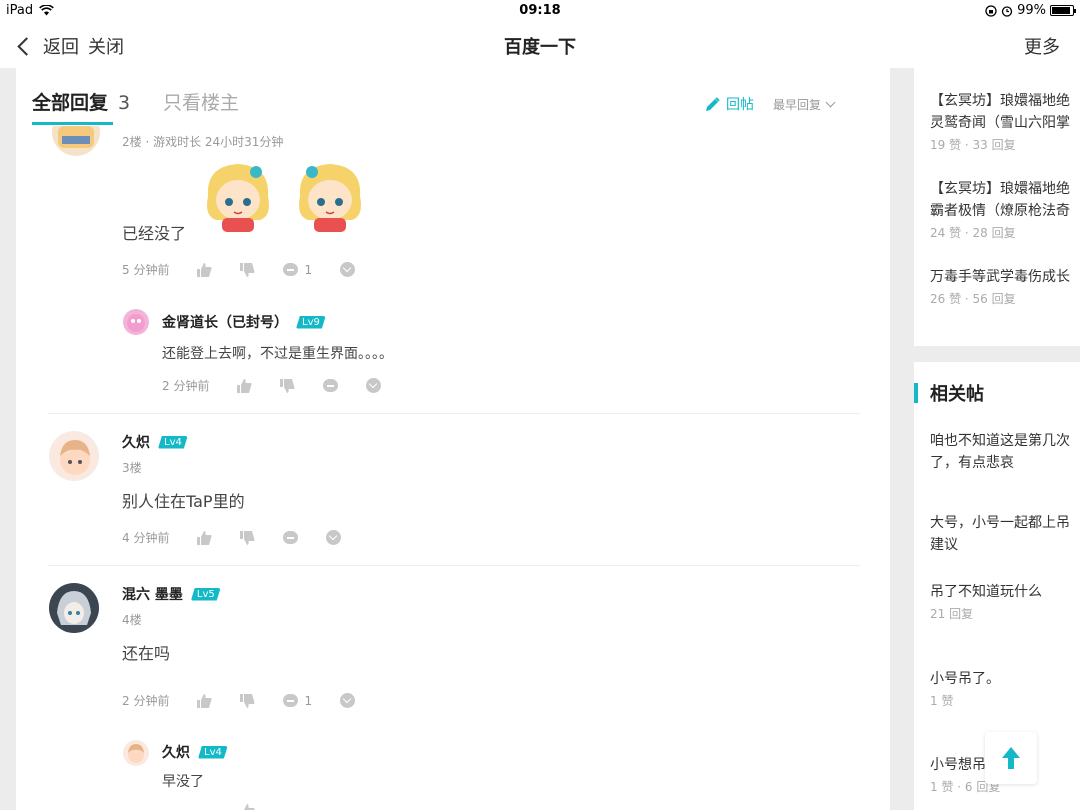 The image size is (1080, 810). I want to click on sidebar-post-title-line: 霸者极情（燎原枪法奇, so click(1000, 211).